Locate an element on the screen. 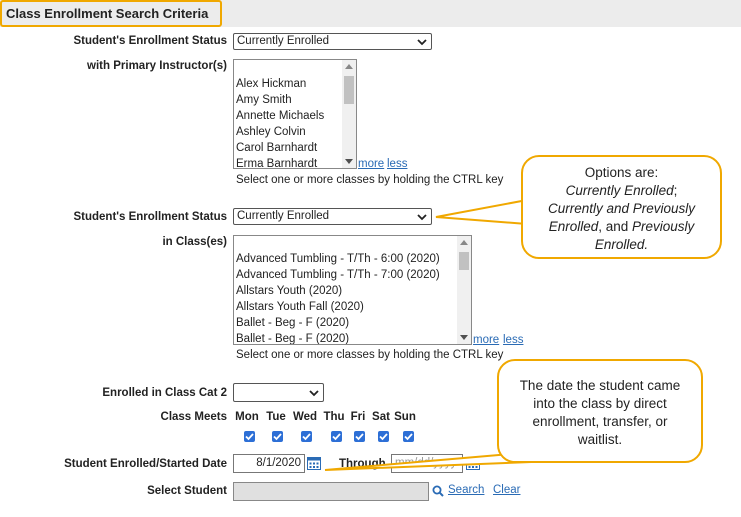  status-callout-pointer is located at coordinates (481, 212).